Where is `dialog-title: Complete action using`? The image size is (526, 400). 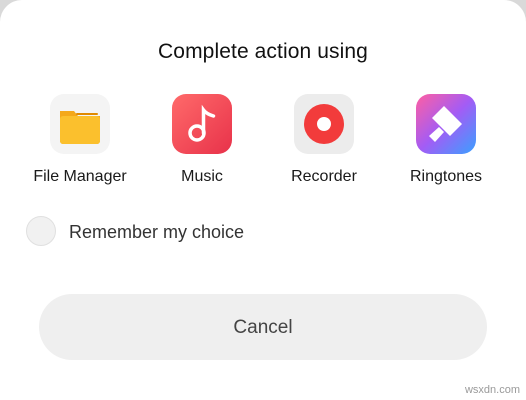
dialog-title: Complete action using is located at coordinates (263, 51).